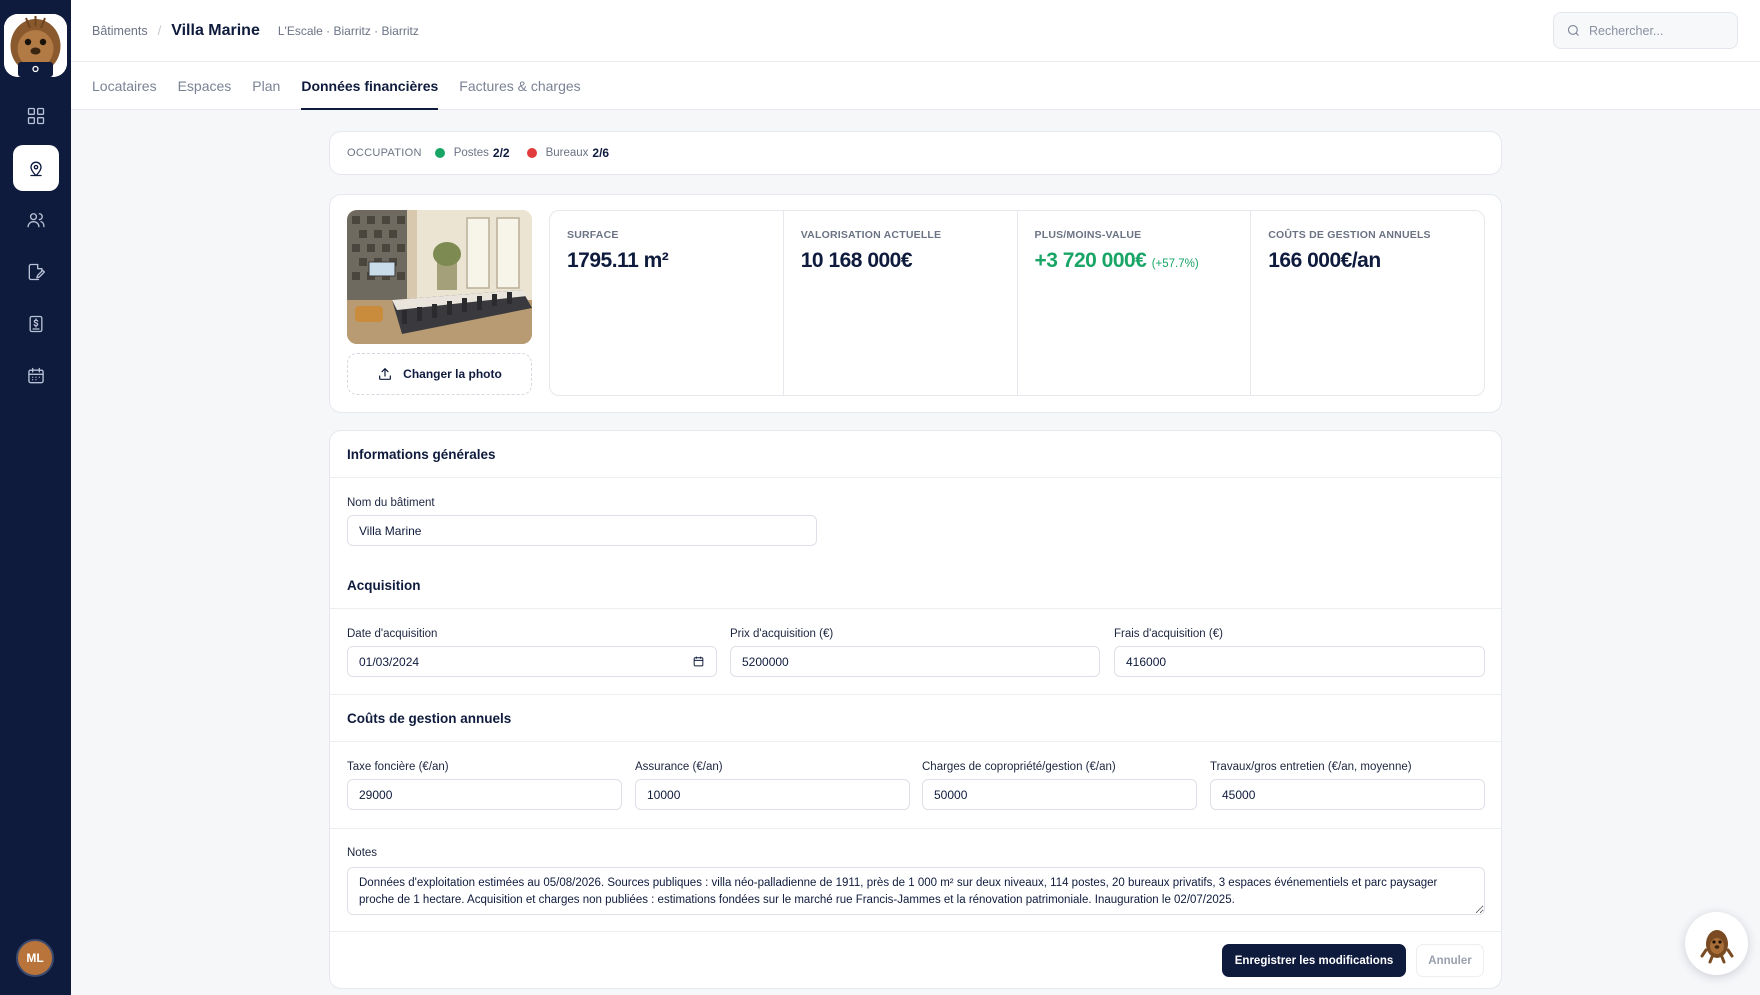 This screenshot has height=995, width=1760. What do you see at coordinates (1450, 960) in the screenshot?
I see `cancel-button: Annuler` at bounding box center [1450, 960].